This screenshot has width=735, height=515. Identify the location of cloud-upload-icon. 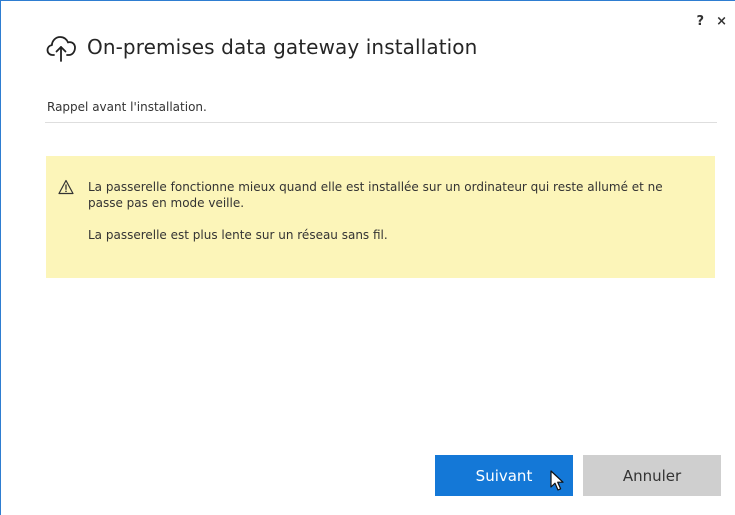
(61, 49).